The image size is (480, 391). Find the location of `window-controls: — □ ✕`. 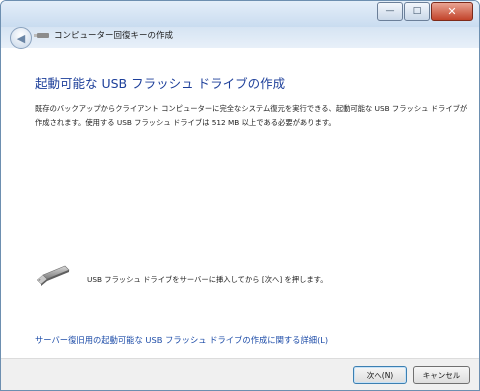

window-controls: — □ ✕ is located at coordinates (424, 11).